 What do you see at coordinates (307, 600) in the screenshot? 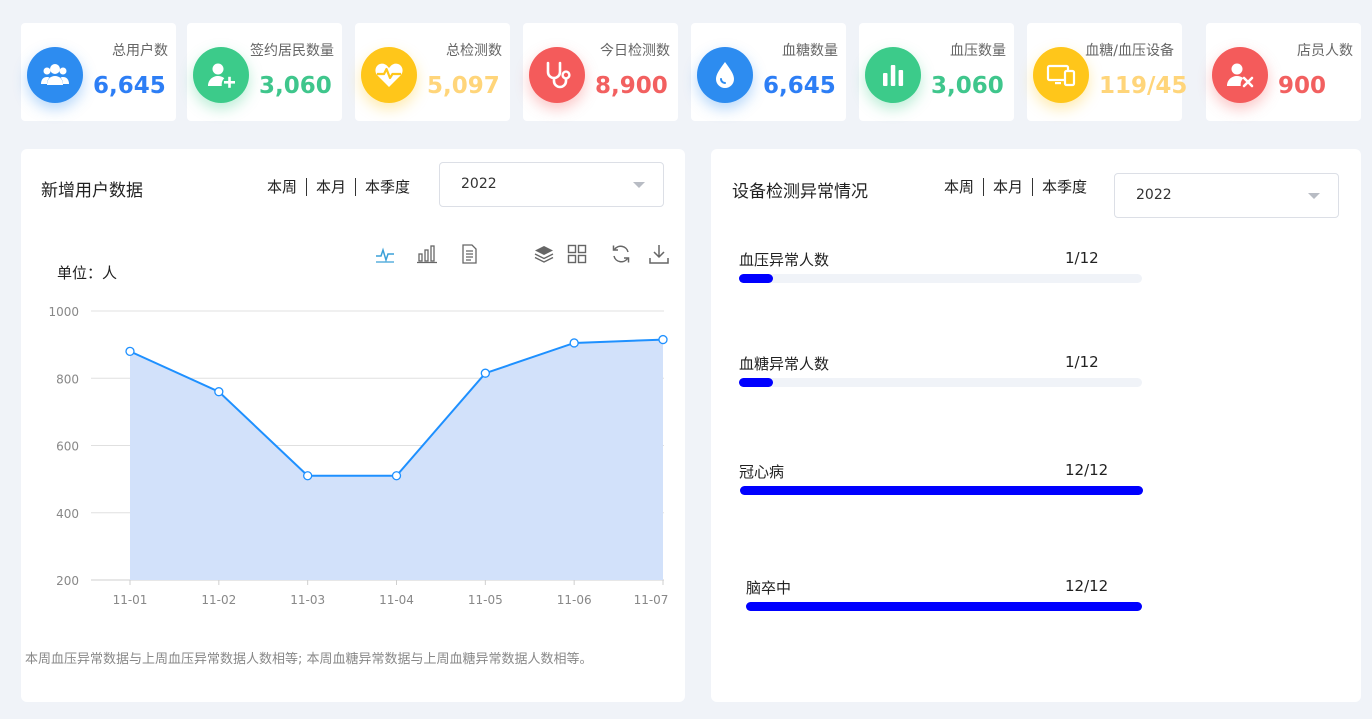
I see `x-tick-label: 11-03` at bounding box center [307, 600].